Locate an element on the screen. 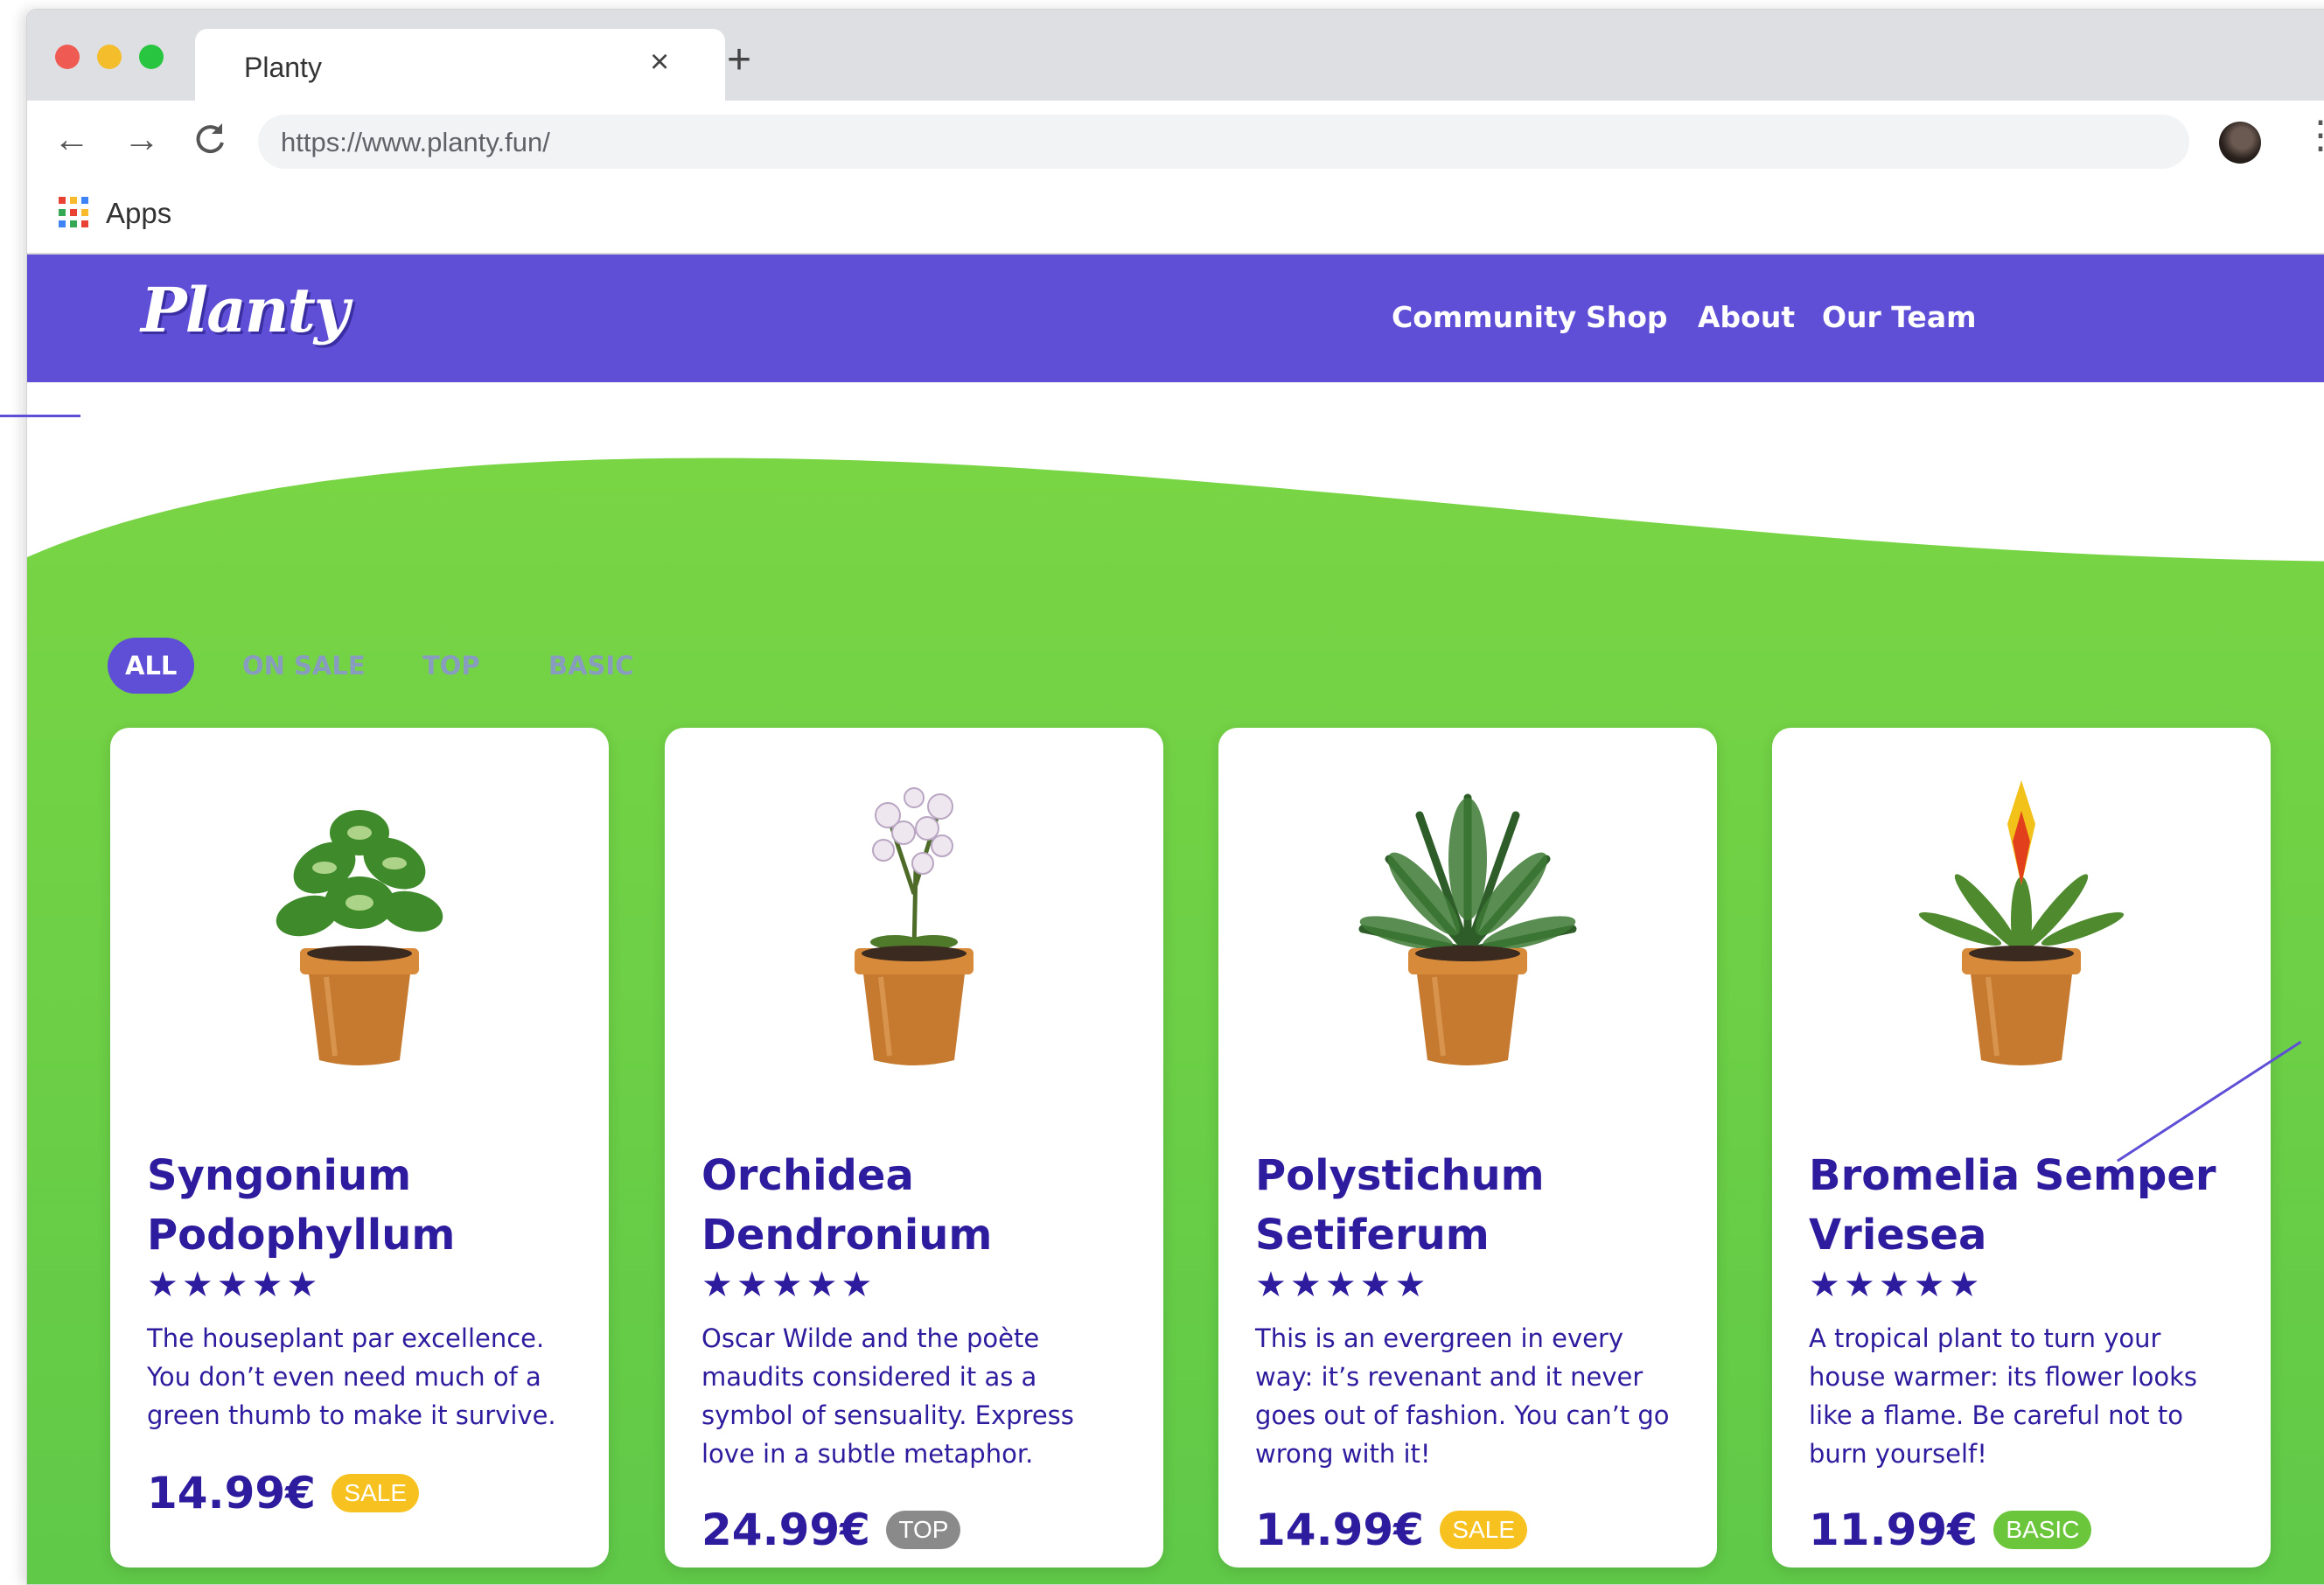 The height and width of the screenshot is (1585, 2324). forward-arrow-icon: → is located at coordinates (141, 139).